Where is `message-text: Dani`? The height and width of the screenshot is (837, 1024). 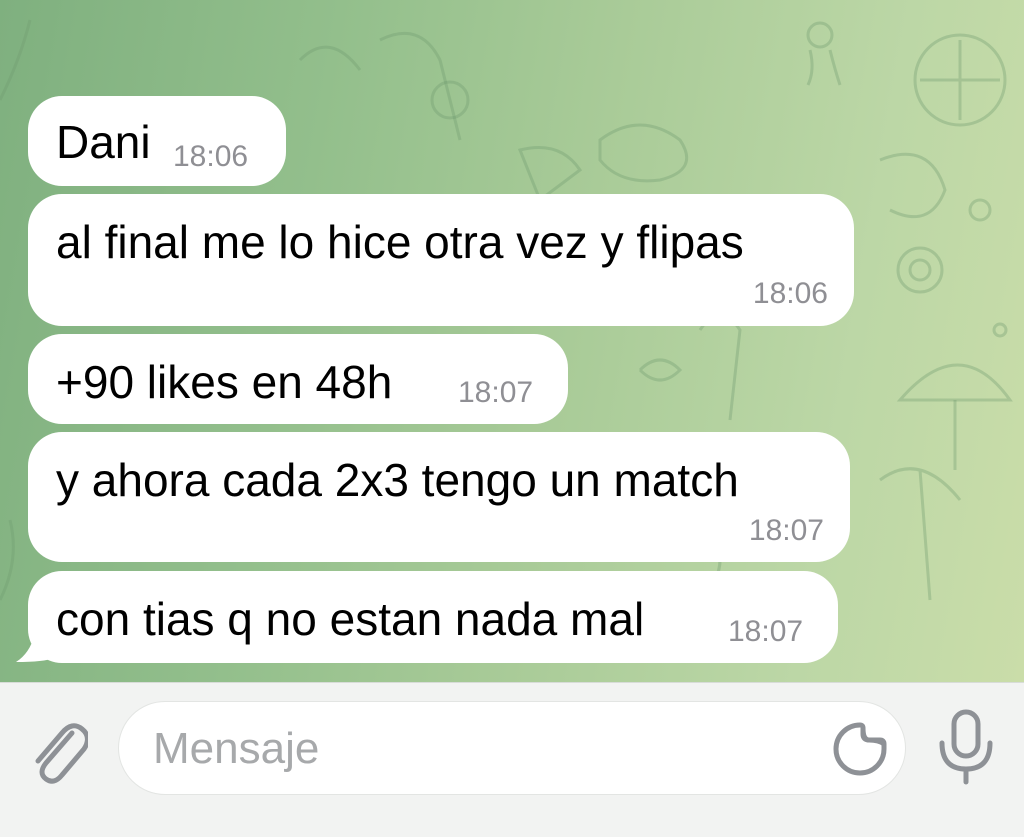 message-text: Dani is located at coordinates (103, 142).